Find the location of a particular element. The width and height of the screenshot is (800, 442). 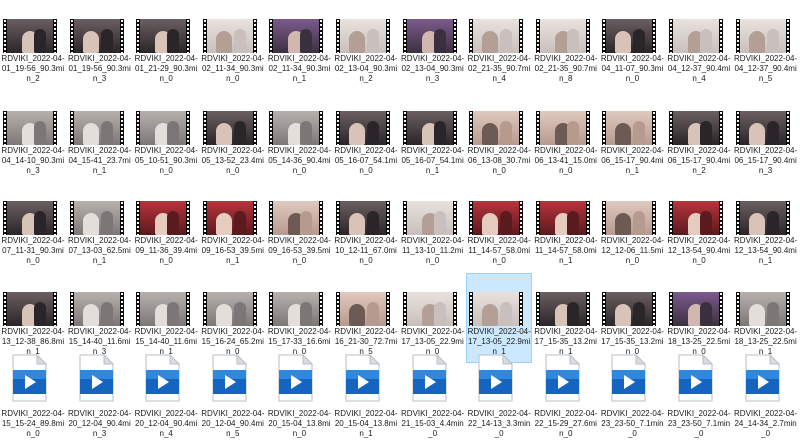

video-file-item: RDVIKI_2022-04-07_13-03_62.5min_1 is located at coordinates (100, 227).